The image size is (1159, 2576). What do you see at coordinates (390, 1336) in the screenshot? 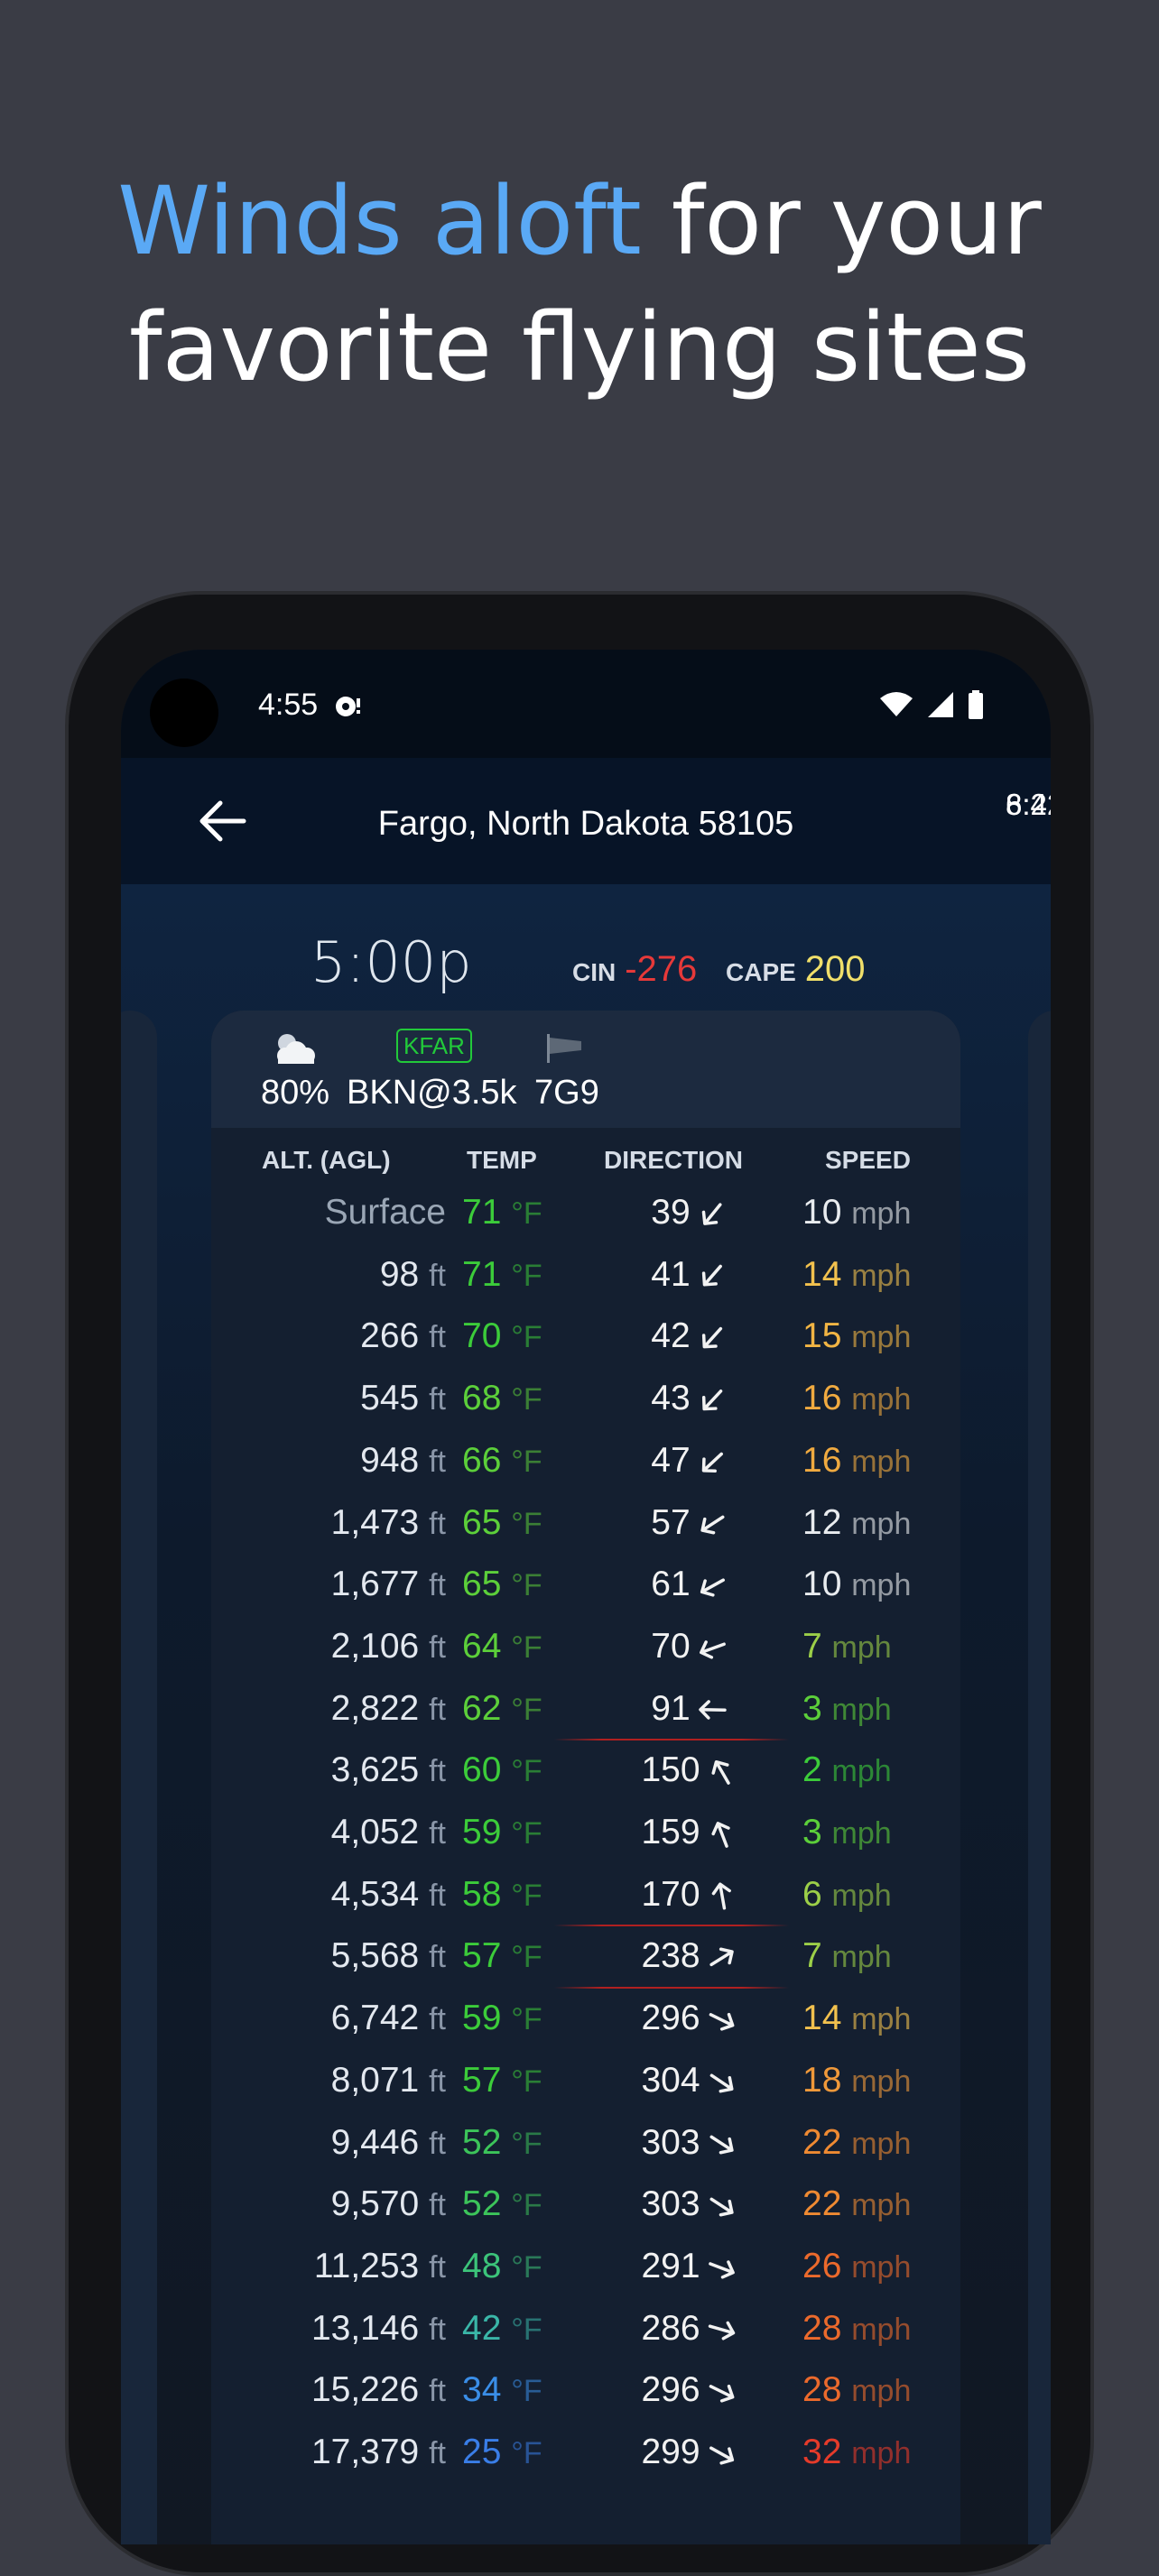
I see `alt-value: 266` at bounding box center [390, 1336].